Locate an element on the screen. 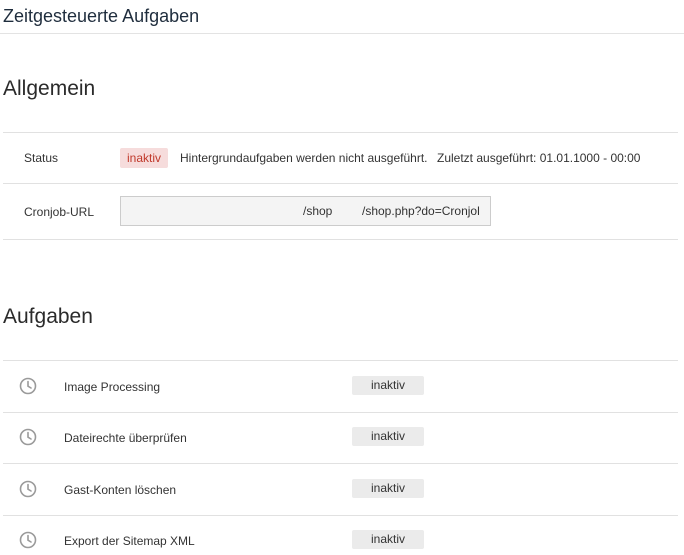 The image size is (684, 555). task-row: Dateirechte überprüfen inaktiv is located at coordinates (342, 438).